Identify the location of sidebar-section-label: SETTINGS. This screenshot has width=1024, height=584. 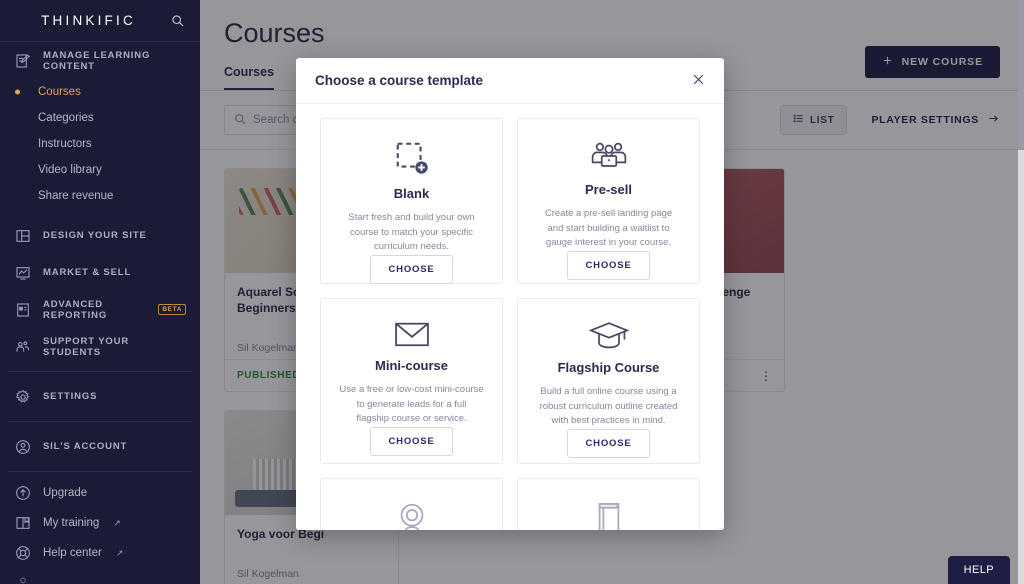
(70, 396).